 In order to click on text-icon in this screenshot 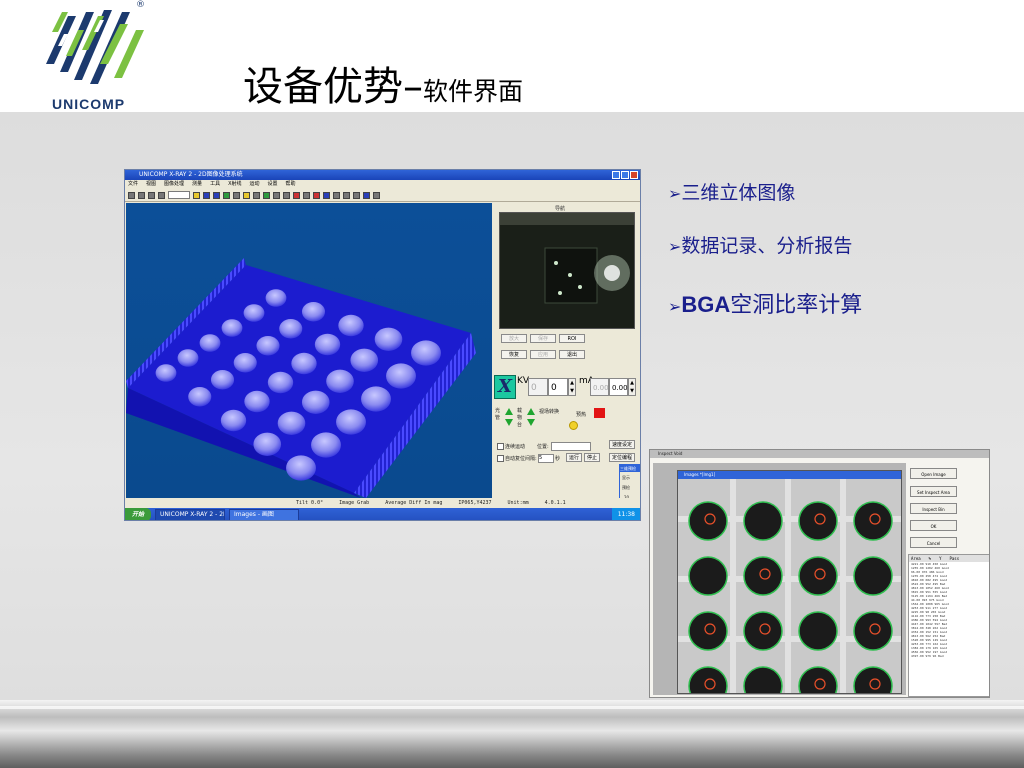, I will do `click(286, 195)`.